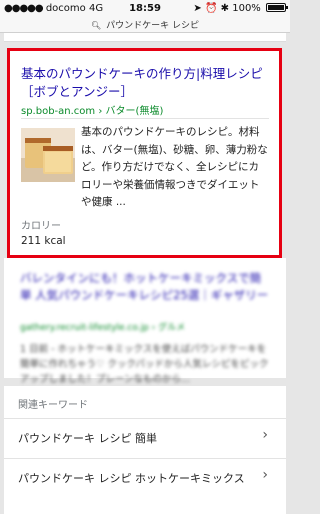 The image size is (320, 514). I want to click on related-keyword-item: パウンドケーキ レシピ 簡単 ›, so click(145, 438).